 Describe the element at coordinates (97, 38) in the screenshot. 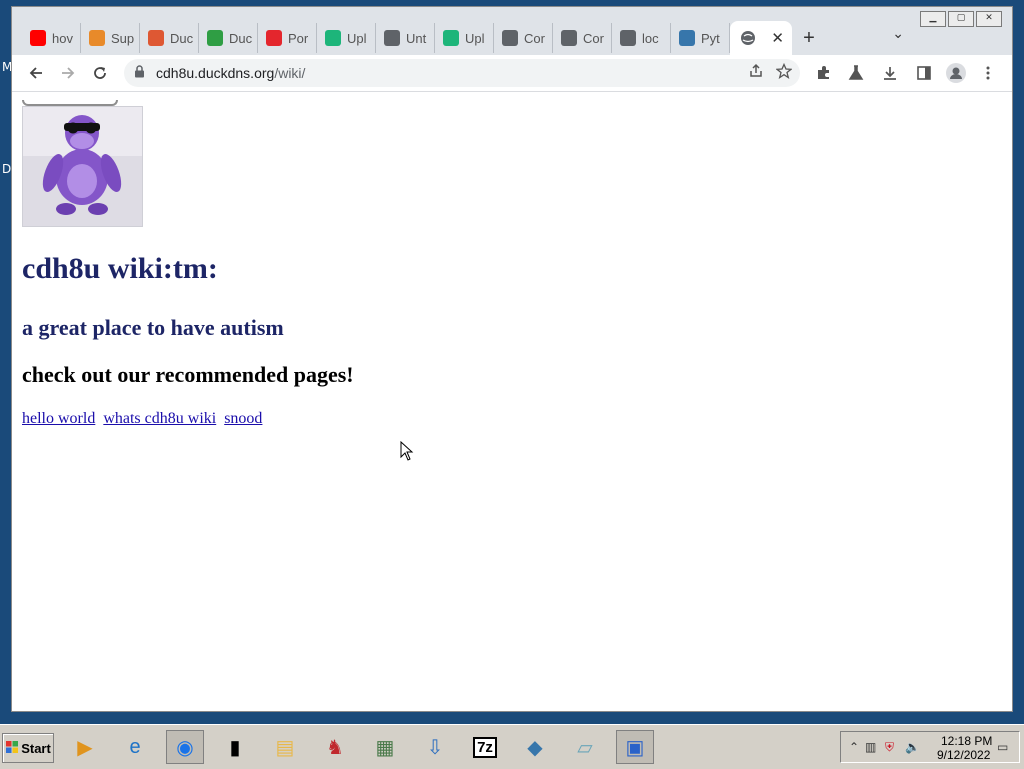

I see `diamond-icon` at that location.